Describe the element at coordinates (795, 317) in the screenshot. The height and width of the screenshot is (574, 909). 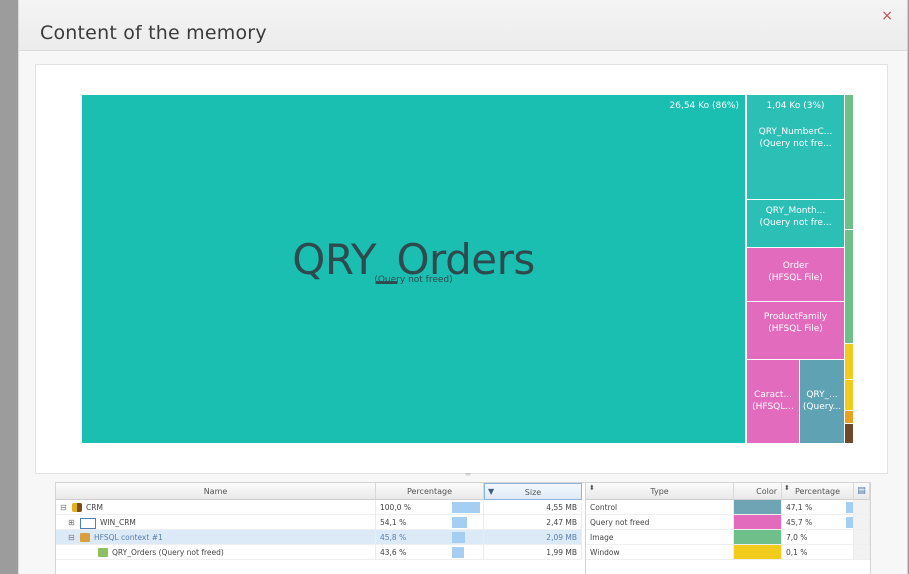
I see `treemap-block-label: ProductFamily` at that location.